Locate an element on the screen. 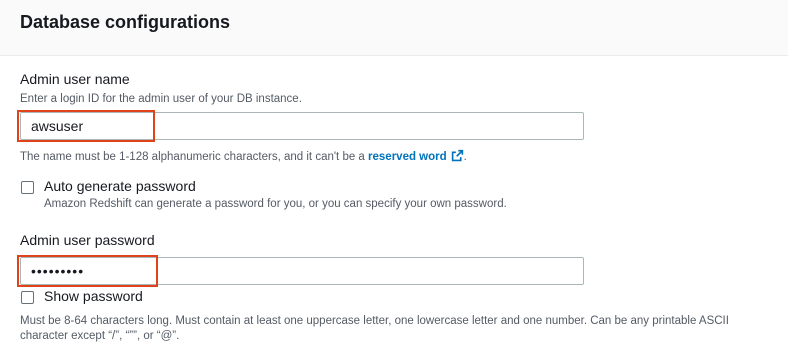  show-password-label: Show password is located at coordinates (93, 296).